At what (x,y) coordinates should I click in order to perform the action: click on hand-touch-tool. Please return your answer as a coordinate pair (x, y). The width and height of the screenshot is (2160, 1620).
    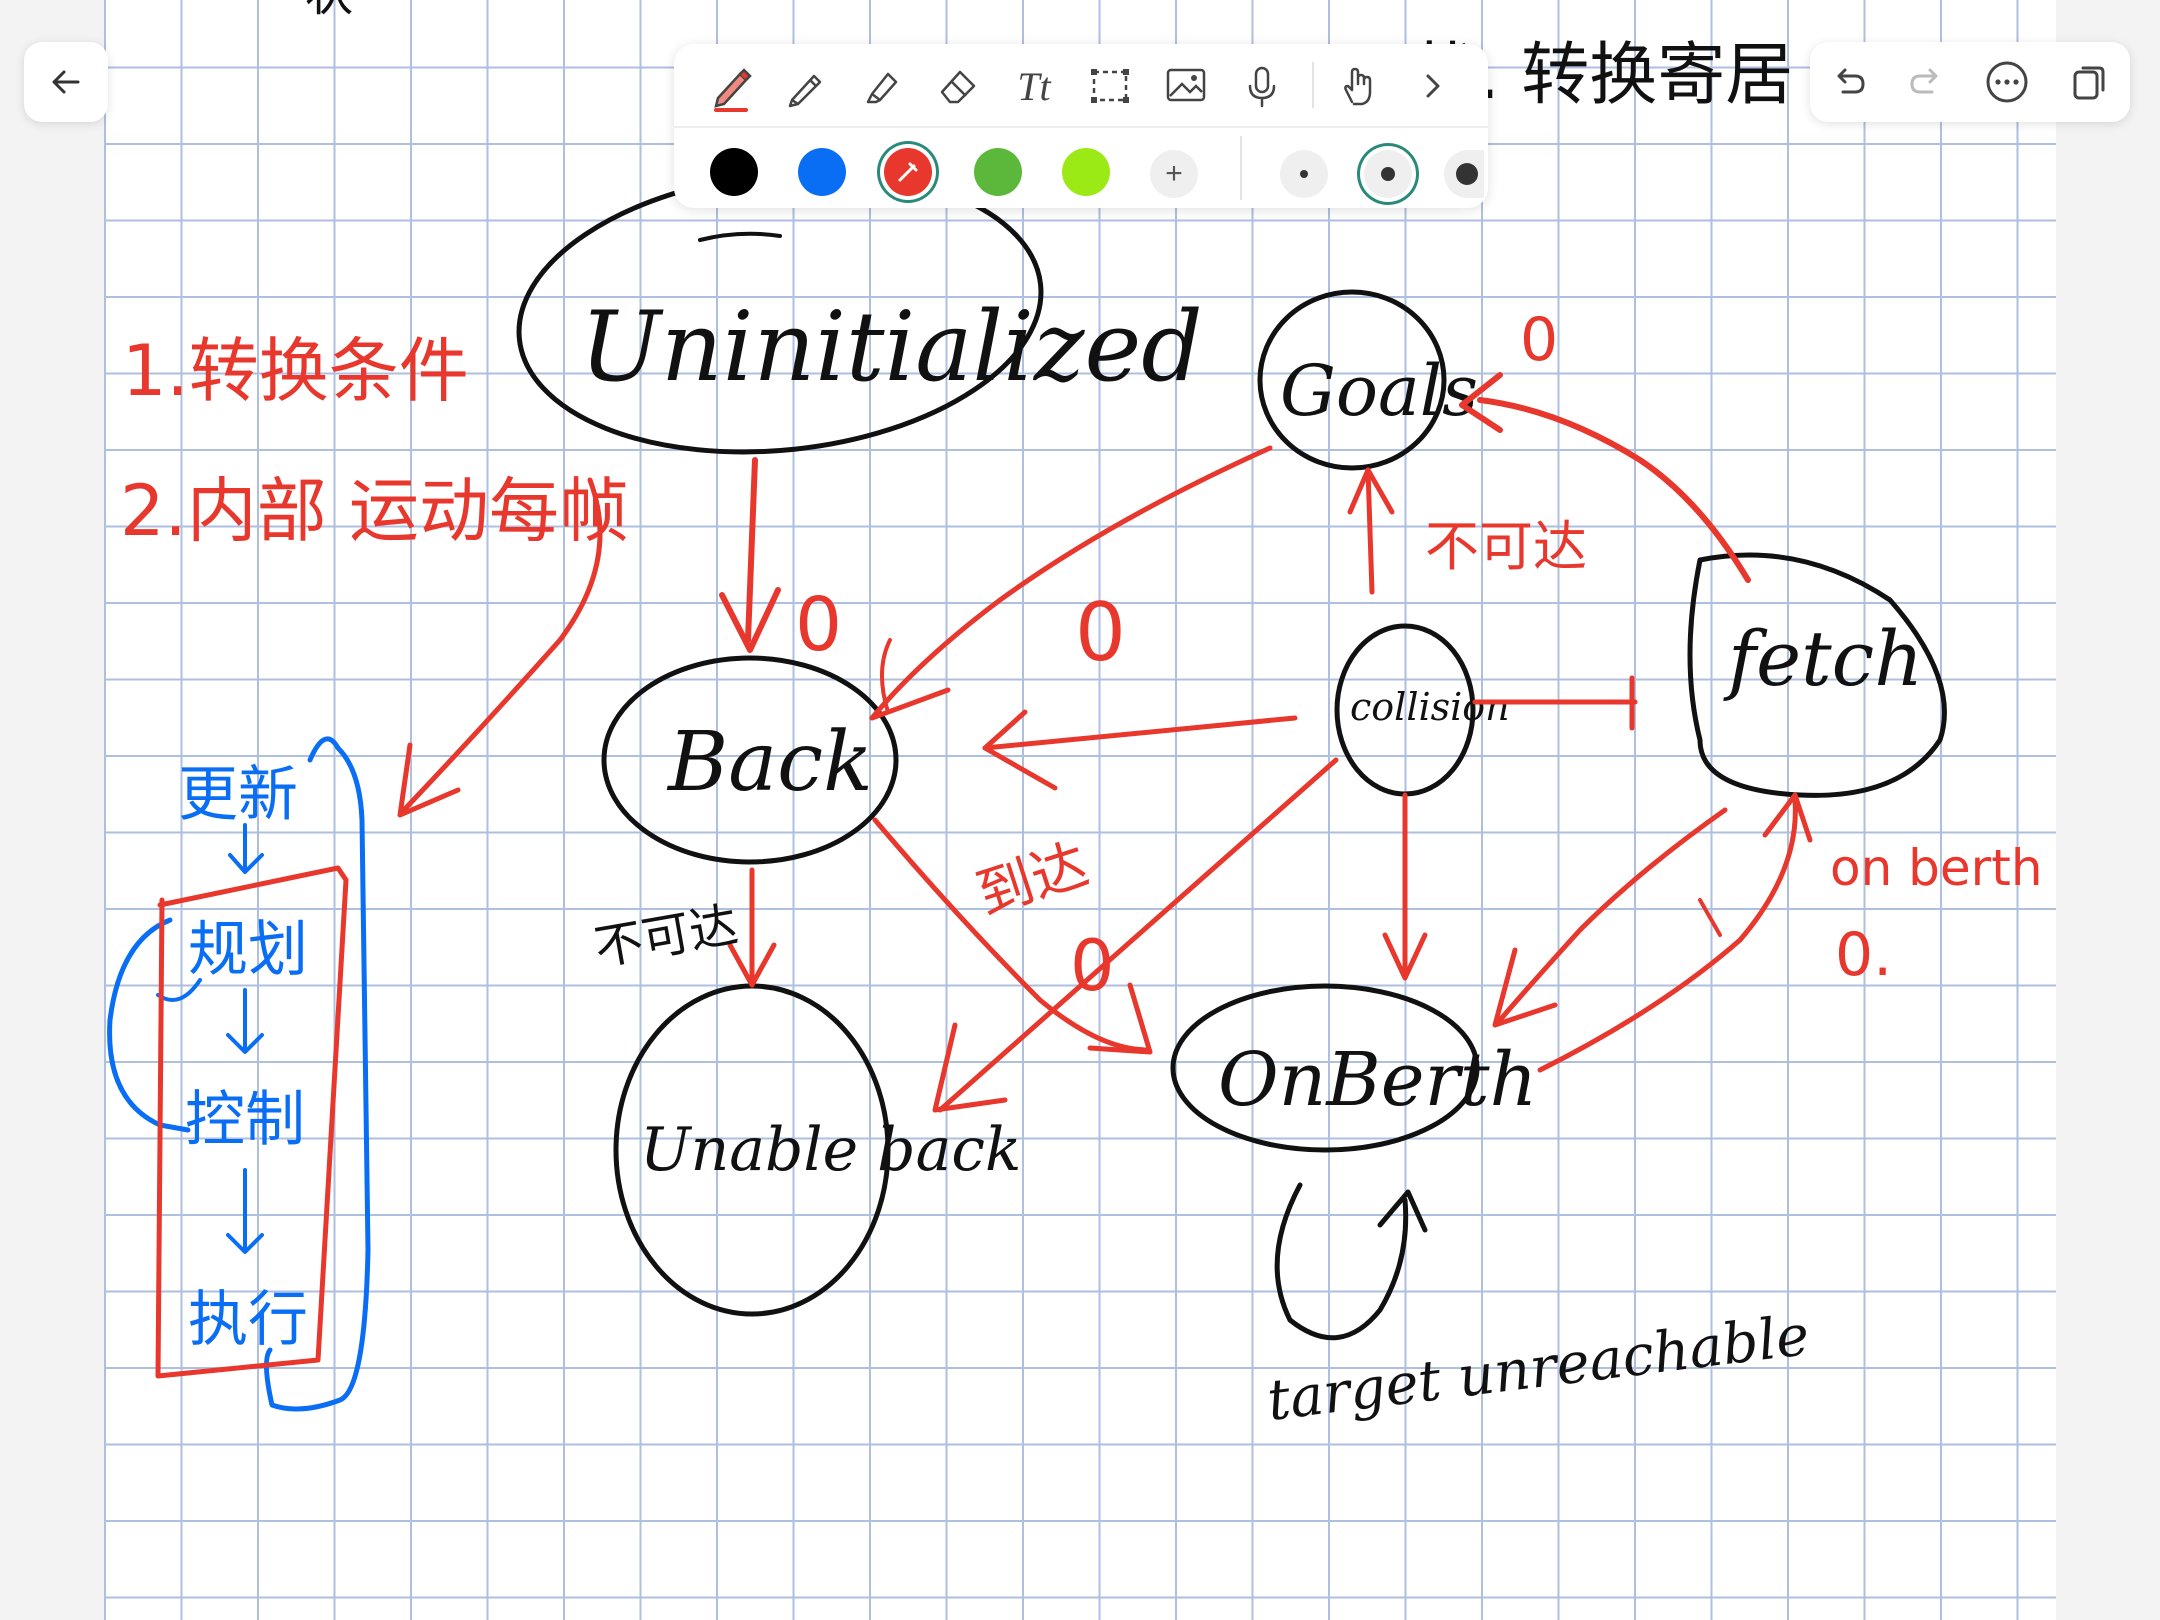
    Looking at the image, I should click on (1358, 86).